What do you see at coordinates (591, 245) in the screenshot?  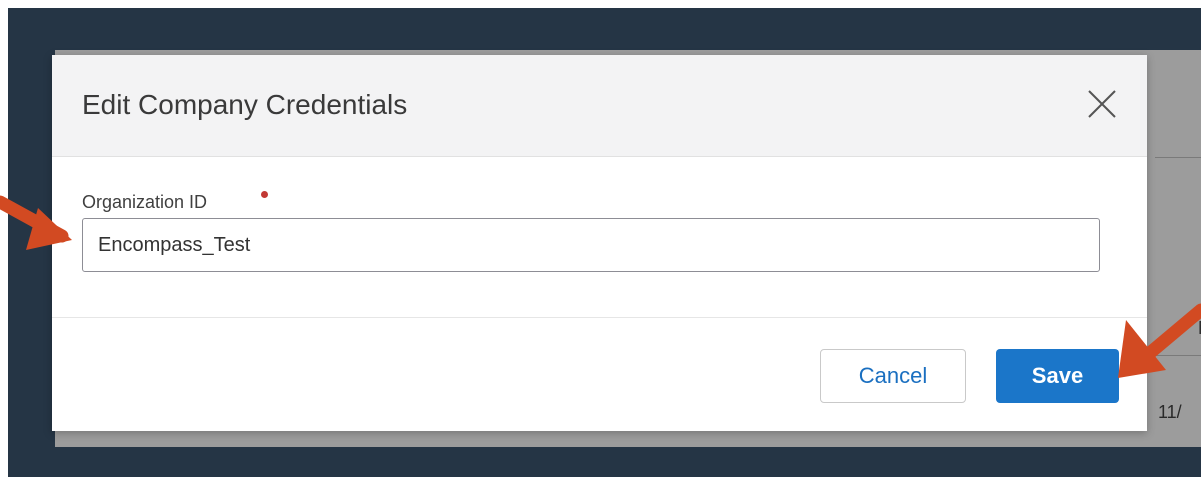 I see `organization-id-input` at bounding box center [591, 245].